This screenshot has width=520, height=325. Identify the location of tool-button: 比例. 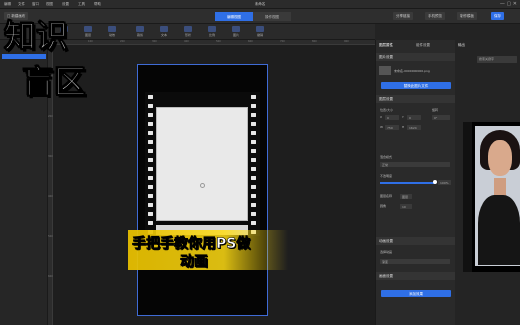
(212, 32).